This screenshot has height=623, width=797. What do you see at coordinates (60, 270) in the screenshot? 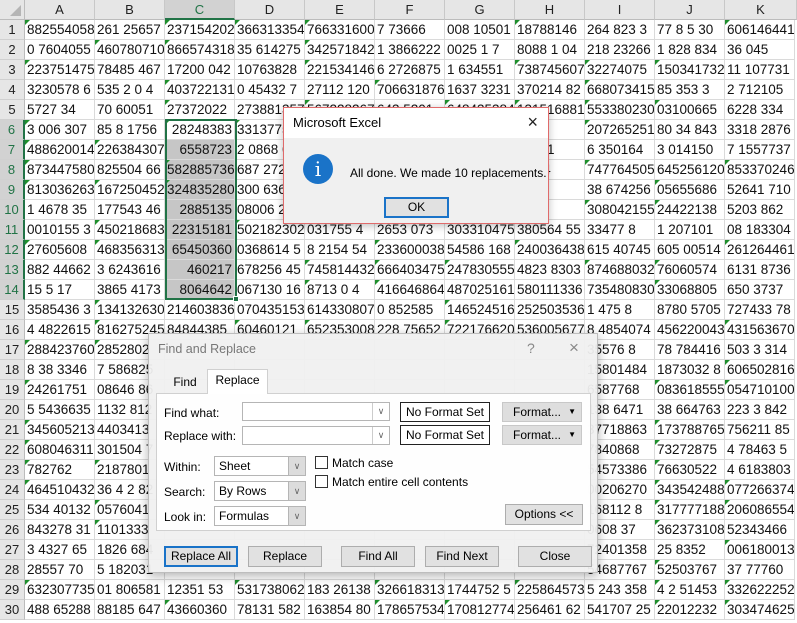
I see `cell-A13: 882 44662` at bounding box center [60, 270].